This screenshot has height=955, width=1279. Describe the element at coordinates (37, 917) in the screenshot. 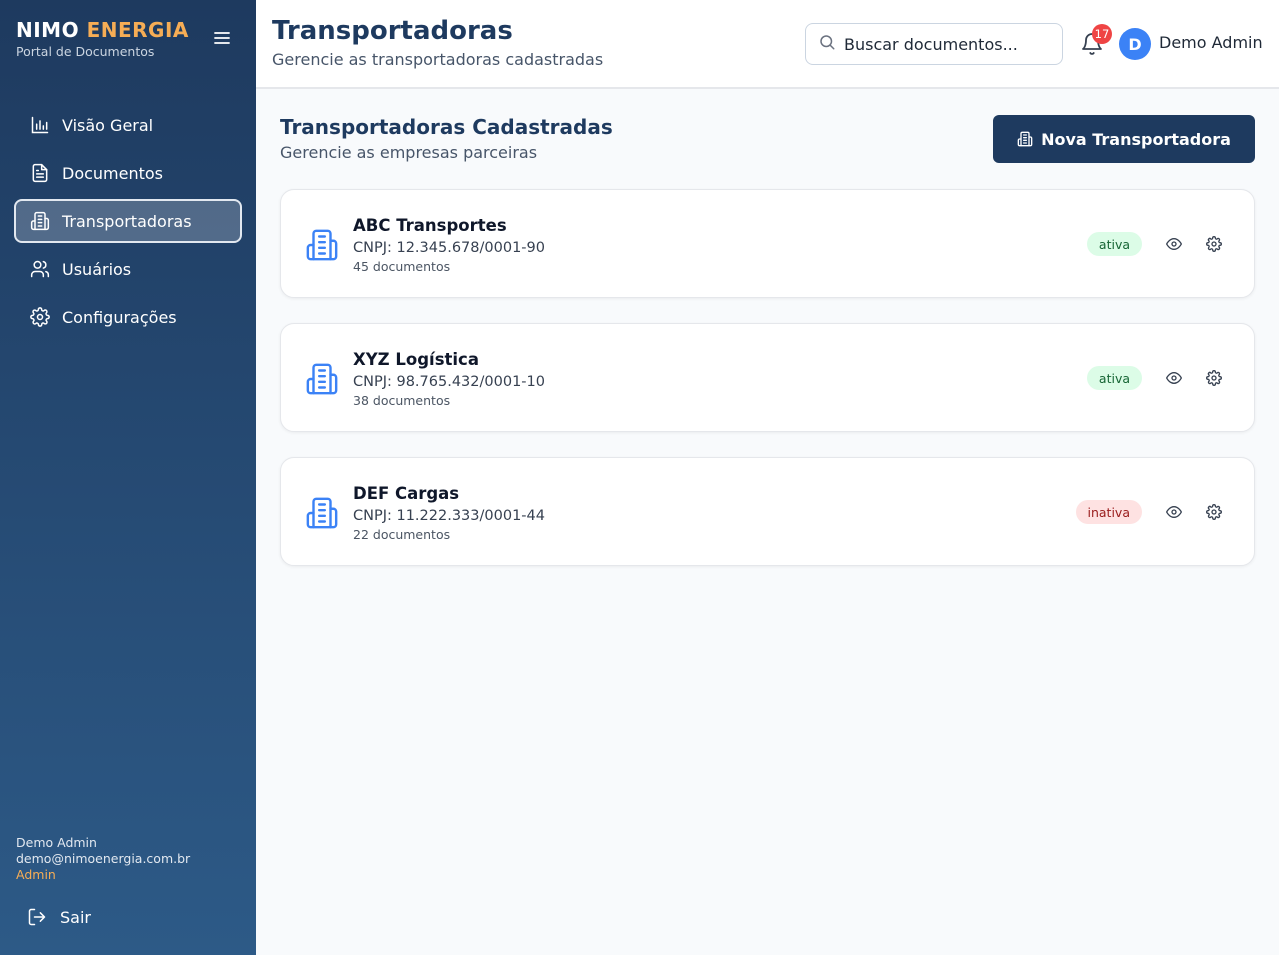

I see `logout-icon` at that location.